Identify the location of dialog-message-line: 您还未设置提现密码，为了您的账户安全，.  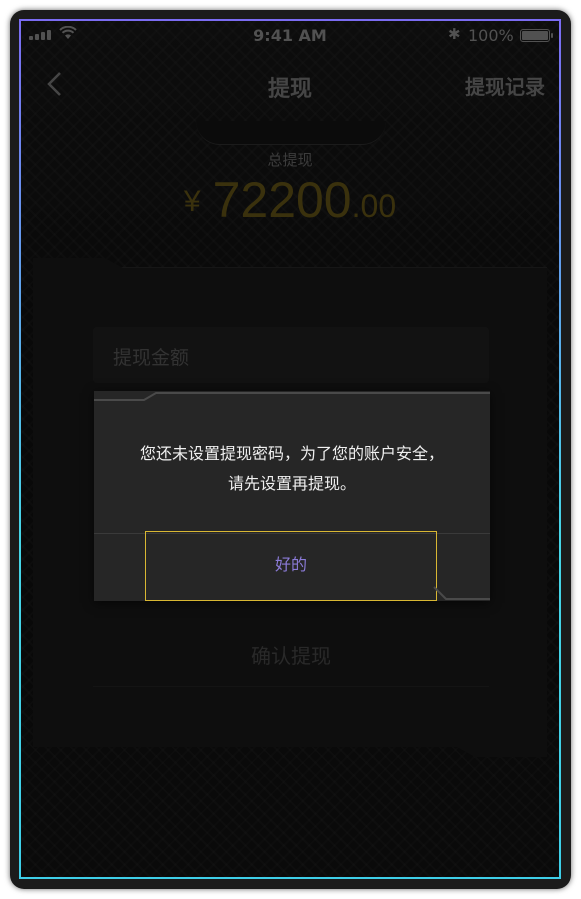
(291, 453).